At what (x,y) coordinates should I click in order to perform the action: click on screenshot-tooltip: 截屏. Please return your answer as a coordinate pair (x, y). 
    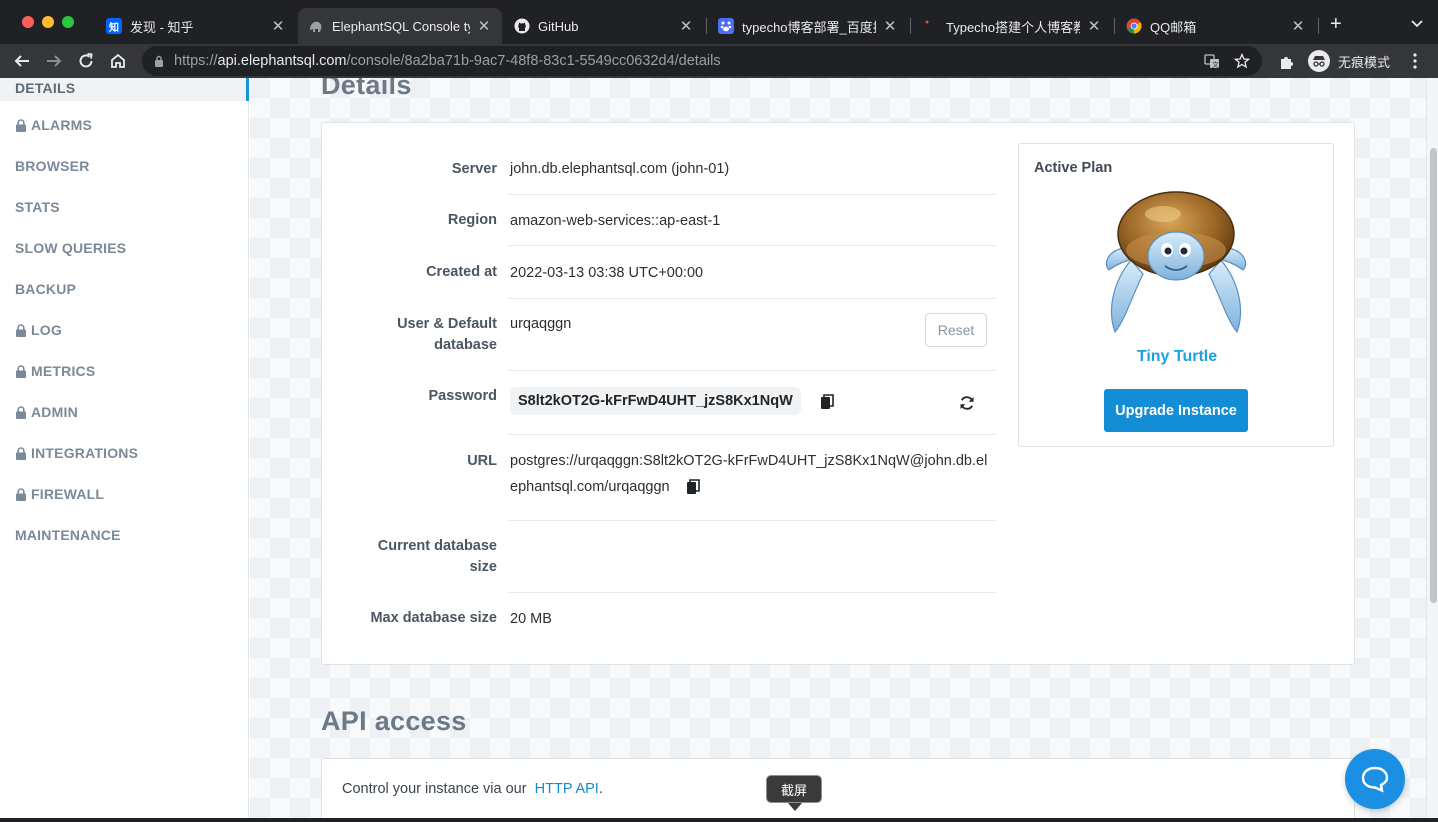
    Looking at the image, I should click on (794, 789).